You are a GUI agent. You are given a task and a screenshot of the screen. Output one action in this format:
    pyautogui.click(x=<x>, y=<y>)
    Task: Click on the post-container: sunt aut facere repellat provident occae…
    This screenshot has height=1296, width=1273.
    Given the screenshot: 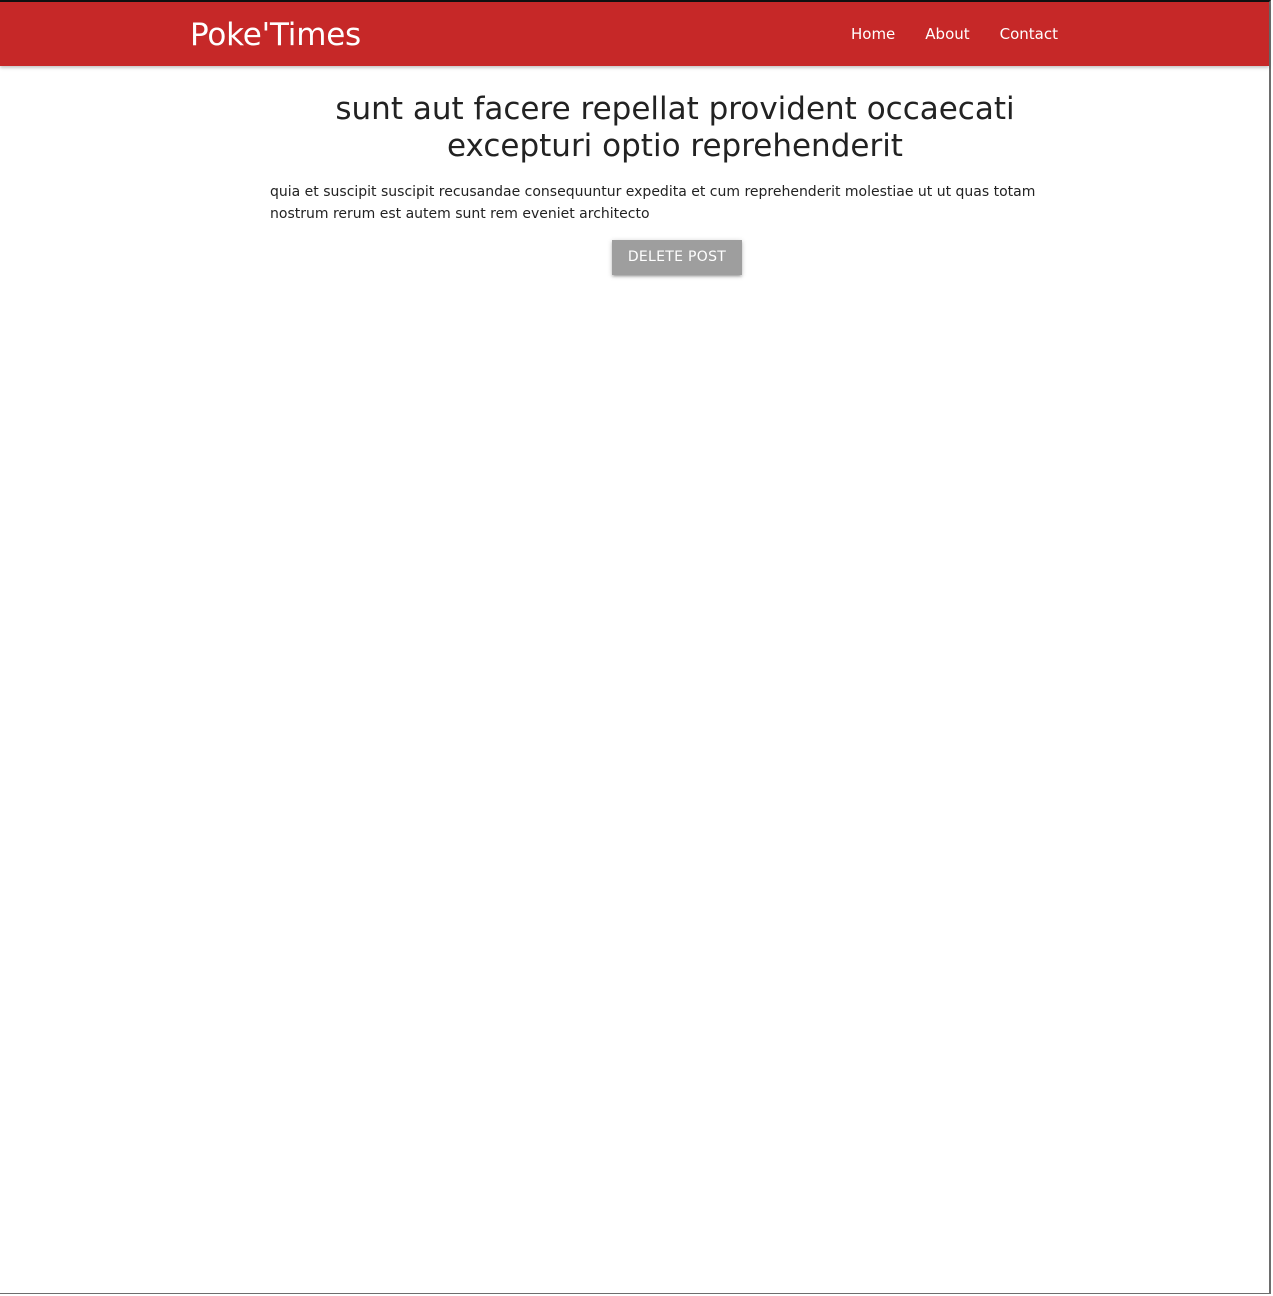 What is the action you would take?
    pyautogui.click(x=675, y=170)
    